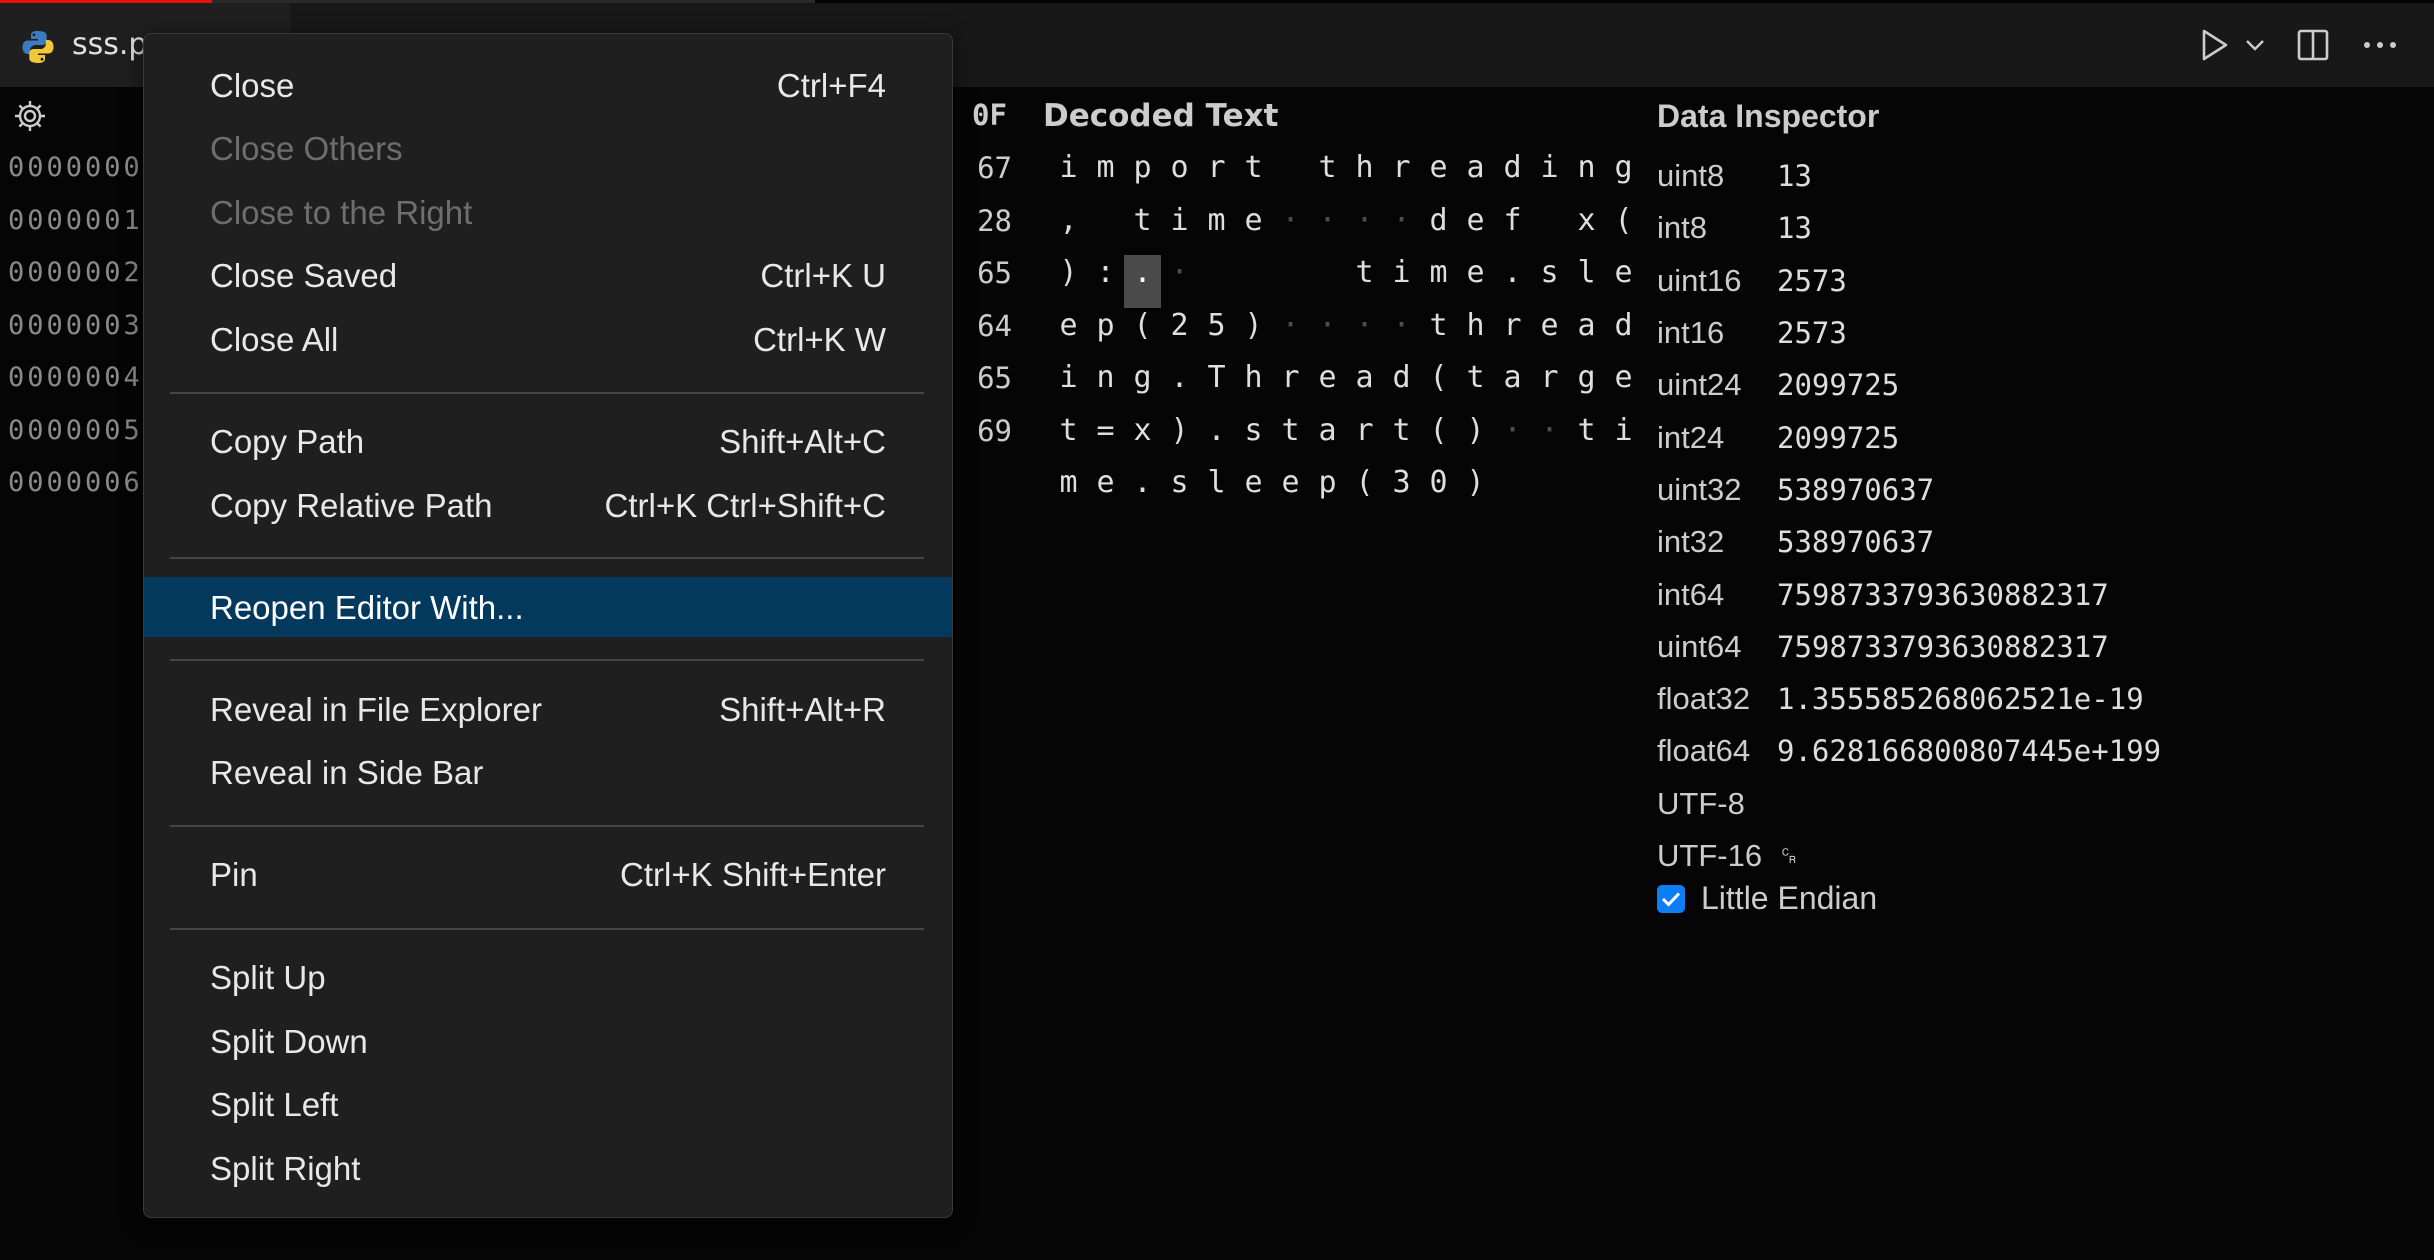 The image size is (2434, 1260). I want to click on menu-item-split-right: Split Right, so click(548, 1168).